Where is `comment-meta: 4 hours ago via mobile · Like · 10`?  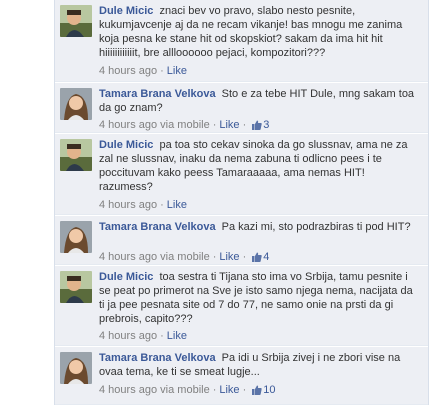 comment-meta: 4 hours ago via mobile · Like · 10 is located at coordinates (187, 391).